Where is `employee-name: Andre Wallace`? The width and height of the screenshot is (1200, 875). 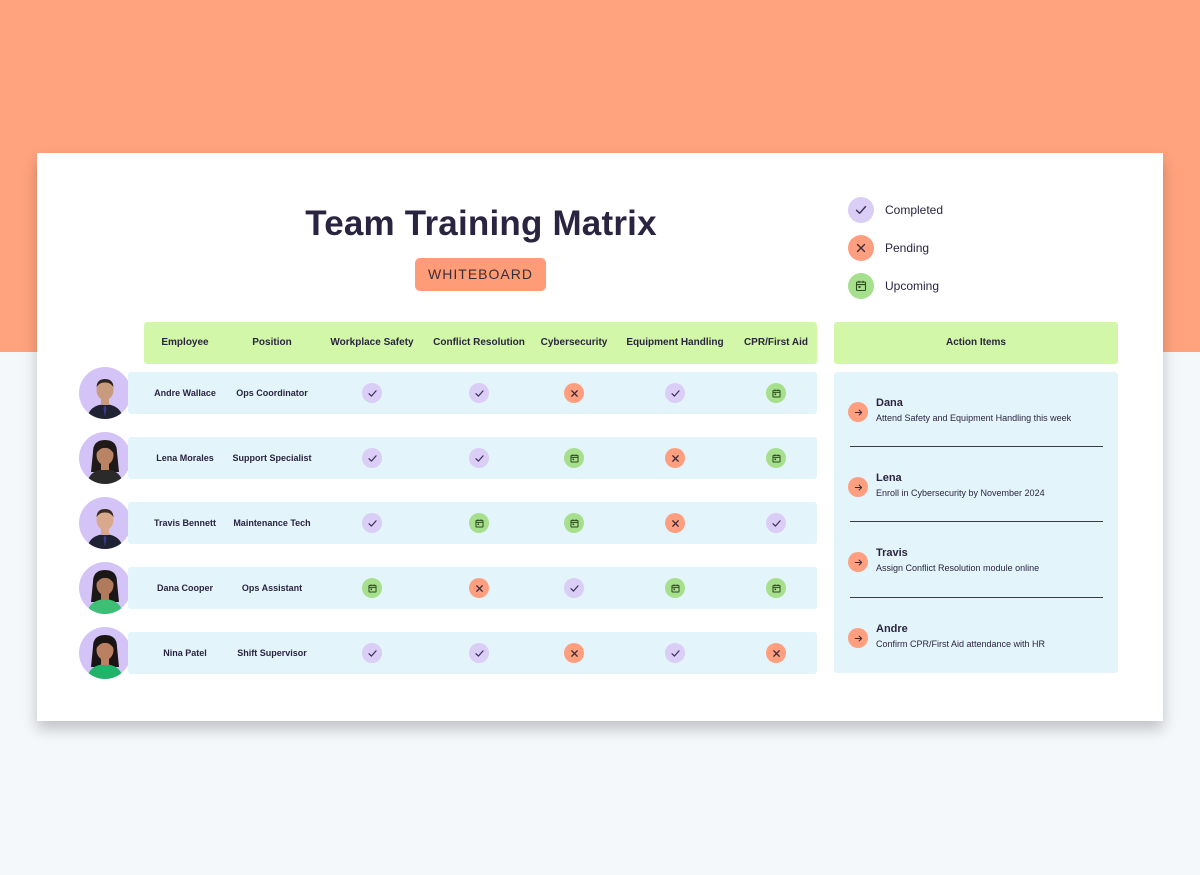 employee-name: Andre Wallace is located at coordinates (185, 393).